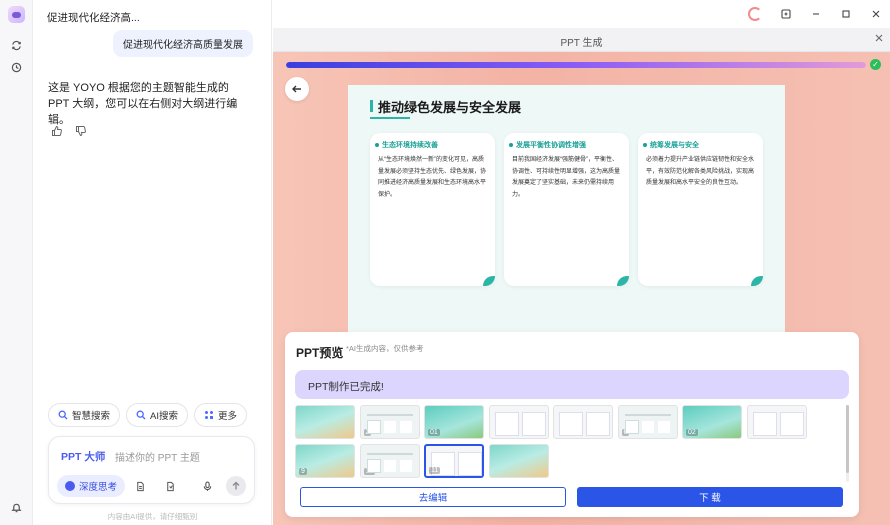  I want to click on chip-label: 更多, so click(228, 416).